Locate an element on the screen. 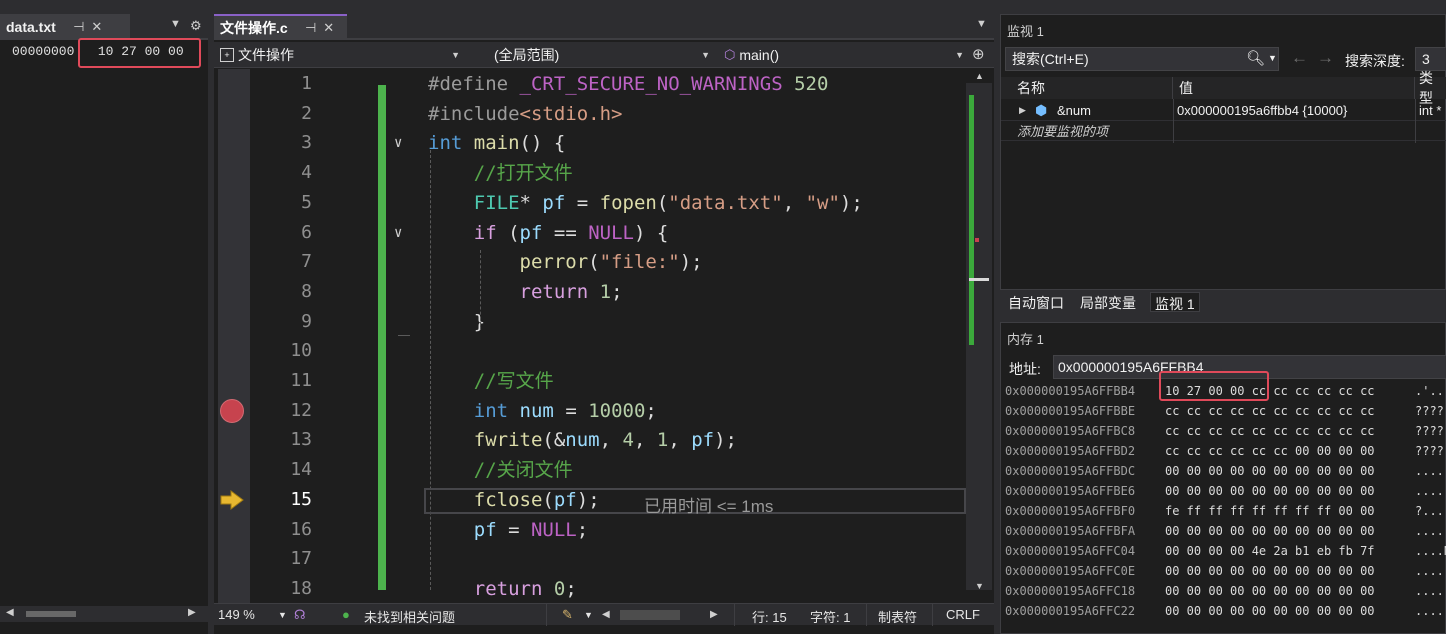  code-text: #include<stdio.h> is located at coordinates (525, 114).